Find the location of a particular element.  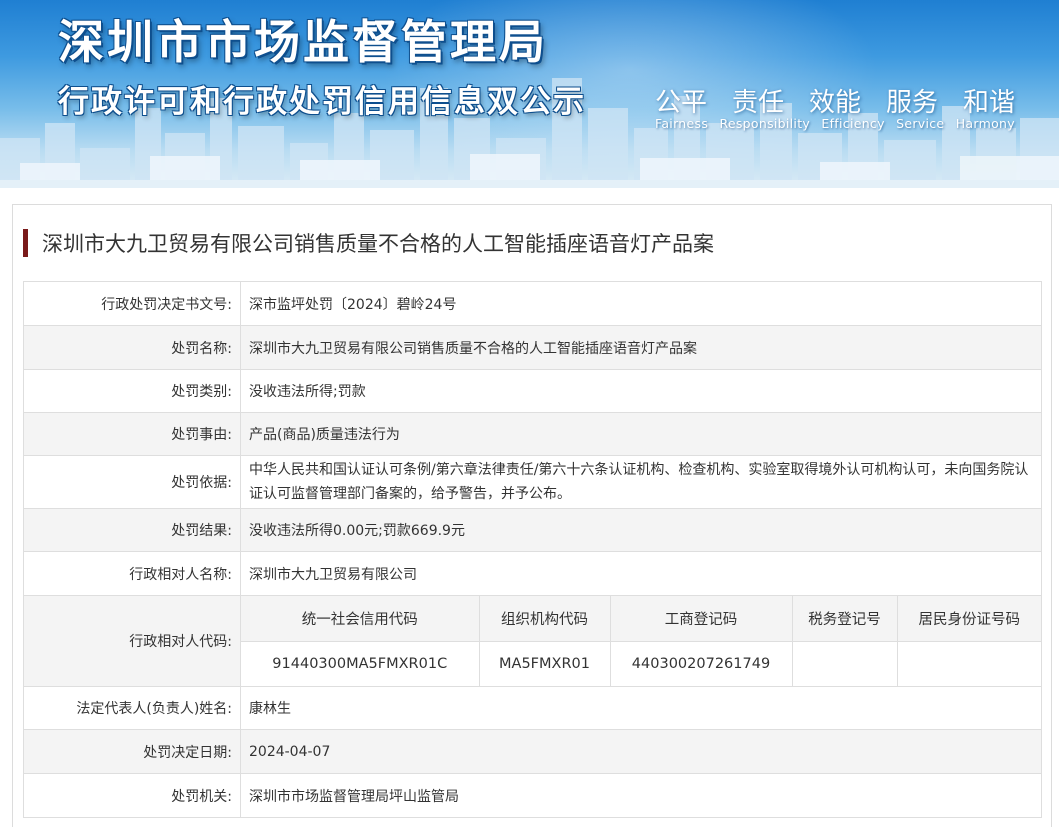

field-label: 处罚事由: is located at coordinates (132, 434).